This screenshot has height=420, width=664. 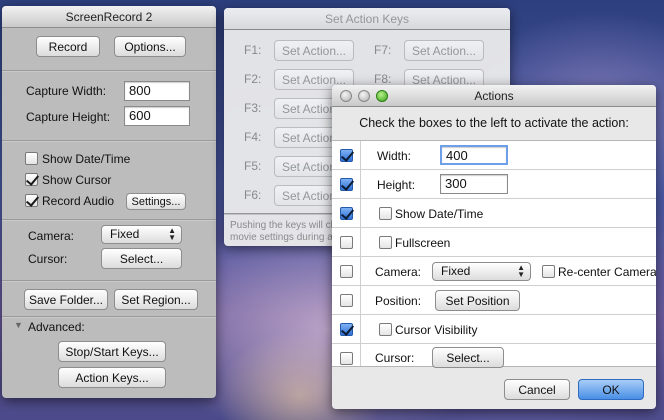 I want to click on key-label-f5: F5:, so click(x=253, y=166).